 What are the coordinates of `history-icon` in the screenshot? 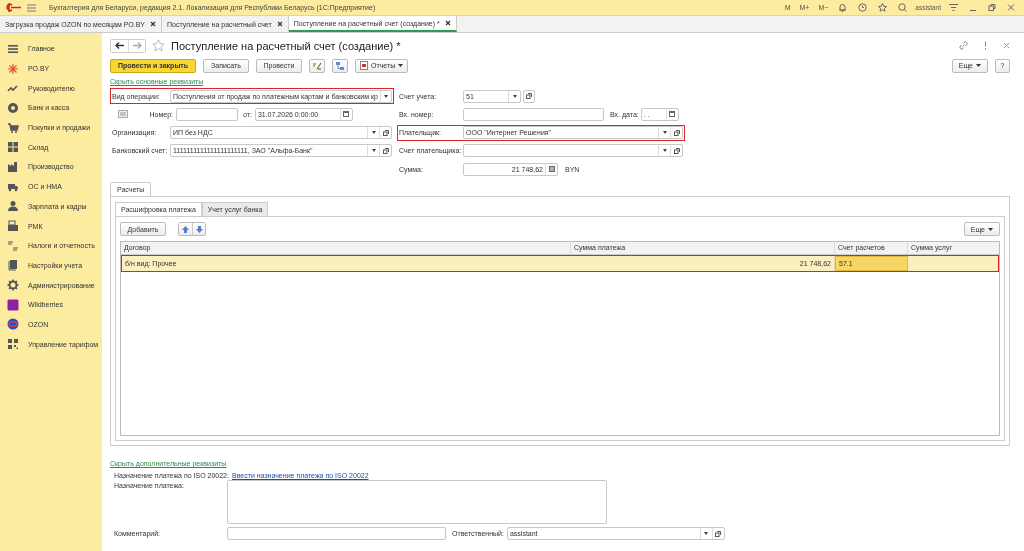 It's located at (863, 7).